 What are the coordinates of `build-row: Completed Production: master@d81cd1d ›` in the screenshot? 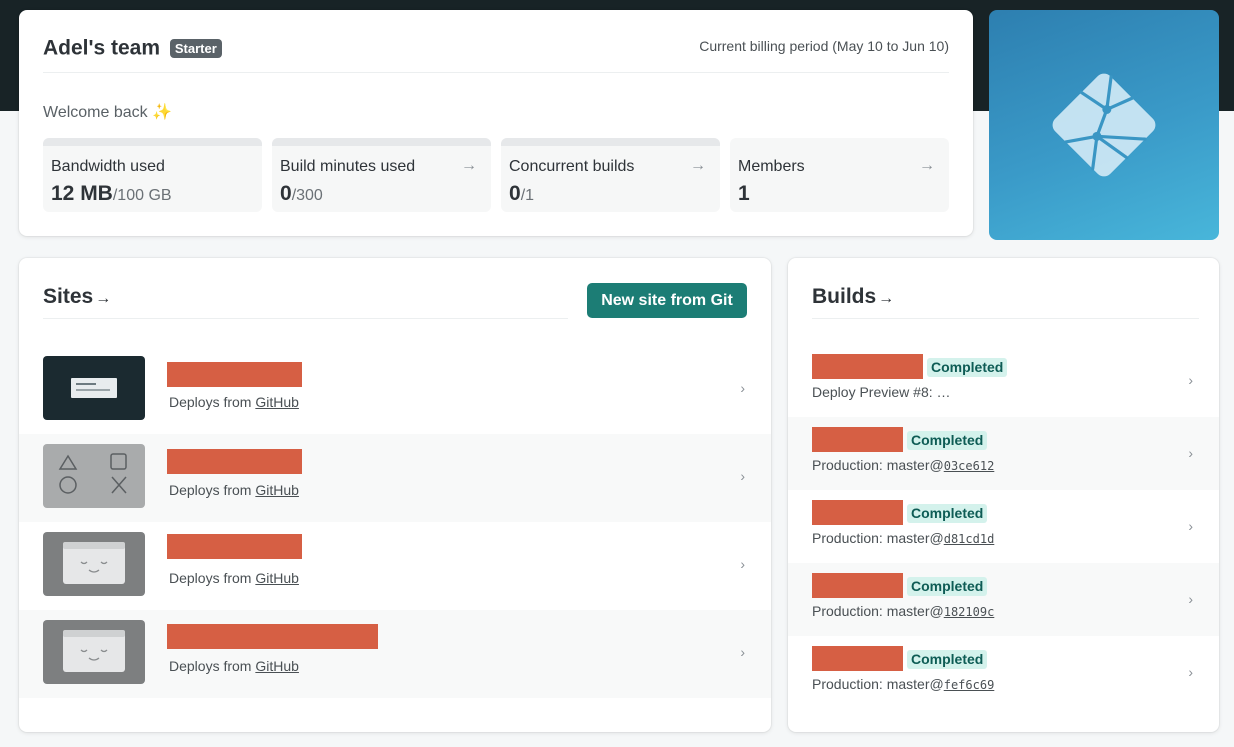 It's located at (1003, 526).